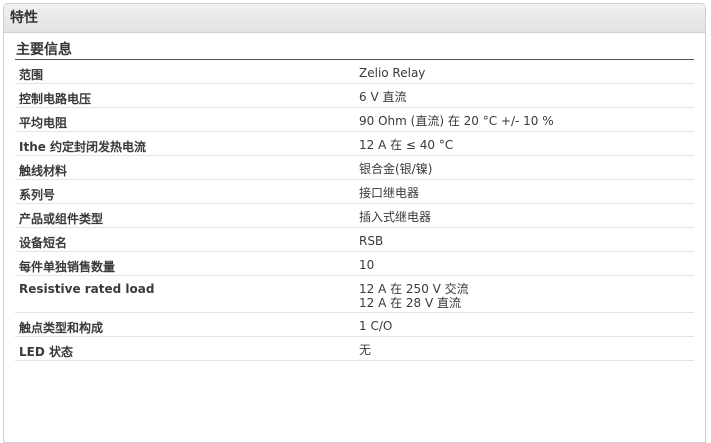  Describe the element at coordinates (525, 324) in the screenshot. I see `spec-value-cell: 1 C/O` at that location.